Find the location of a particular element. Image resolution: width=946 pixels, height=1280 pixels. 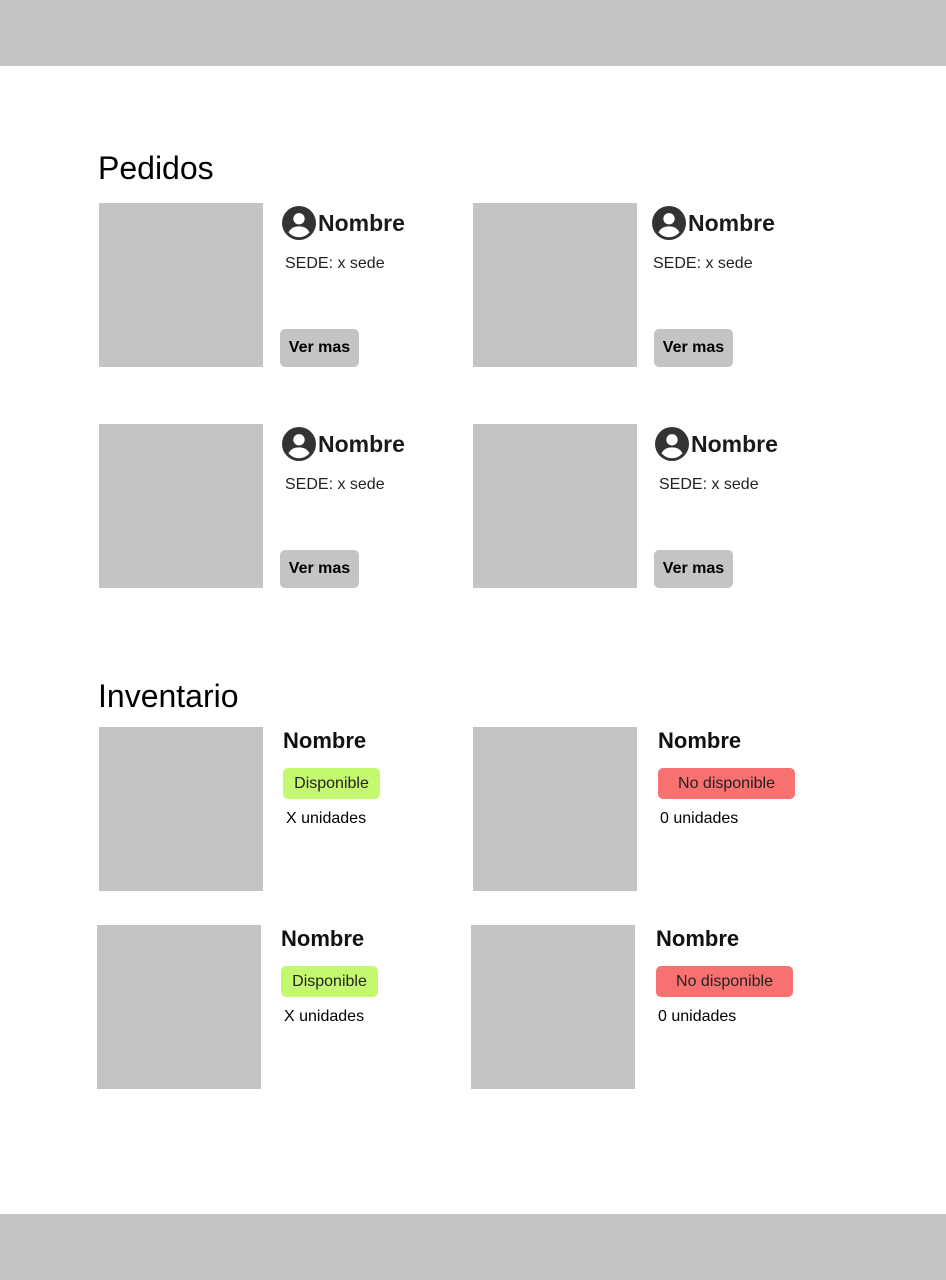

bottom-bar is located at coordinates (473, 1247).